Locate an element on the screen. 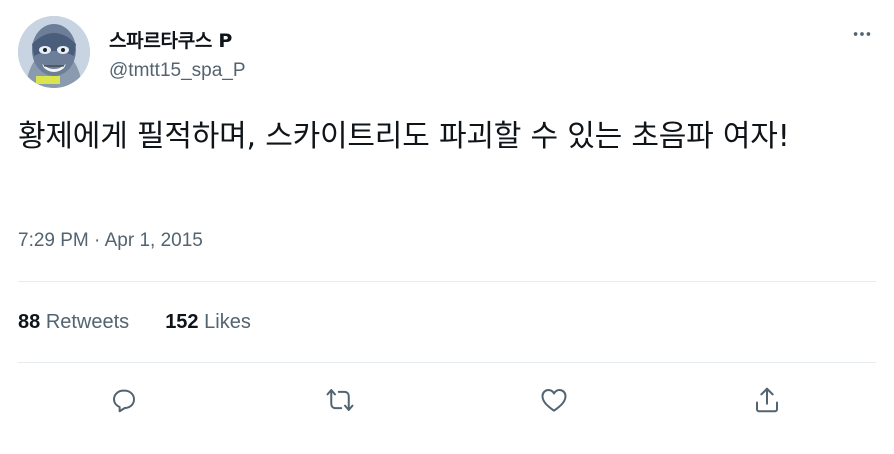  reply-button is located at coordinates (124, 400).